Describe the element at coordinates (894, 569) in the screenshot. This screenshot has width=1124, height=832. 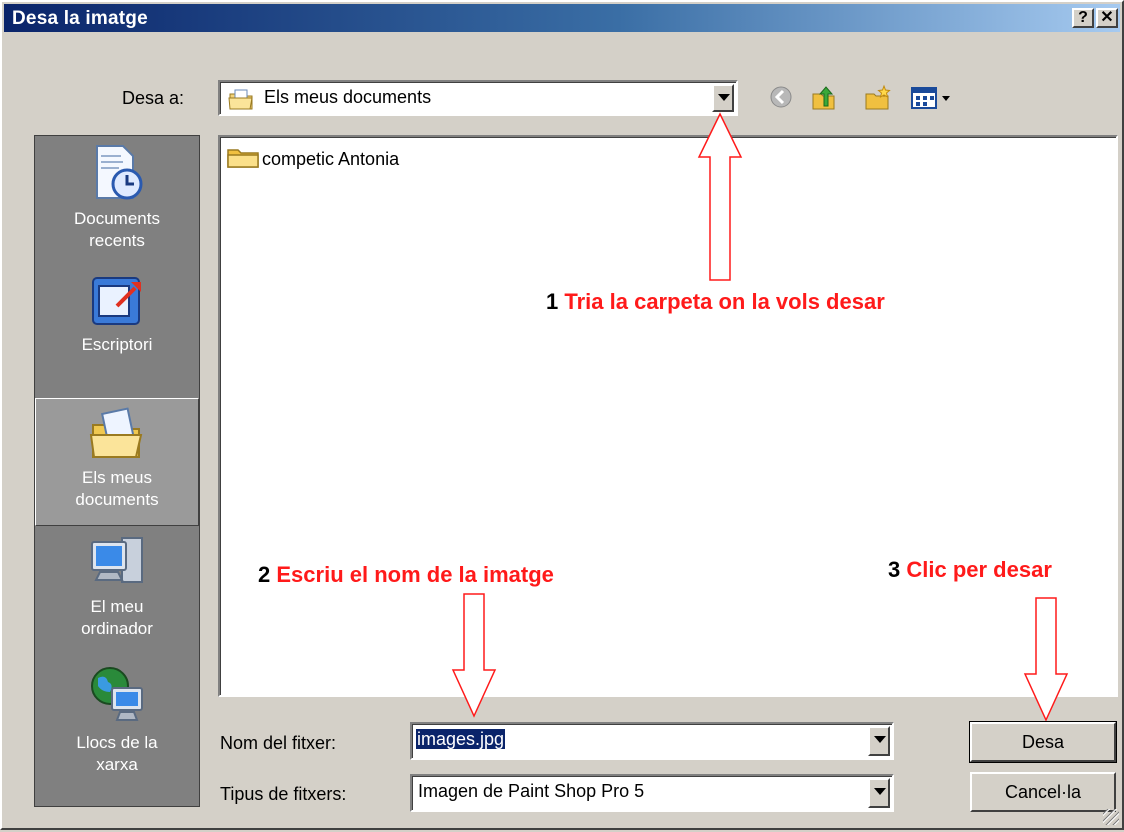
I see `annotation-number: 3` at that location.